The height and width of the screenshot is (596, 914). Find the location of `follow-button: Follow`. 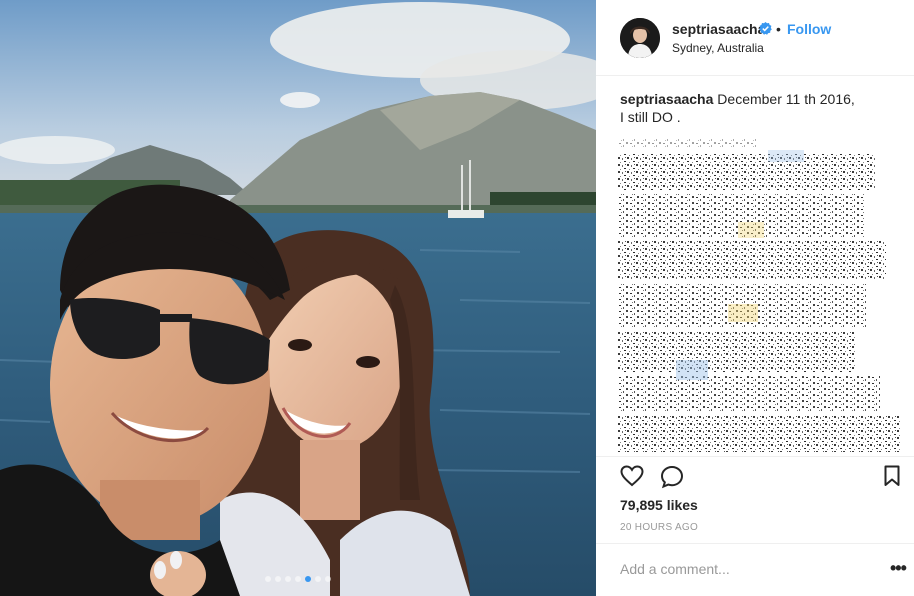

follow-button: Follow is located at coordinates (809, 29).